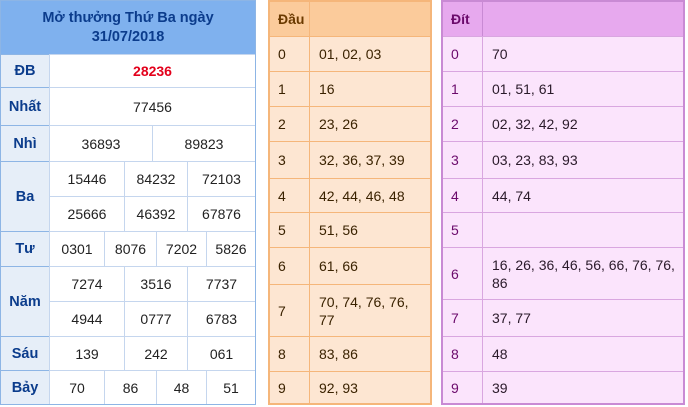 Image resolution: width=688 pixels, height=407 pixels. Describe the element at coordinates (582, 387) in the screenshot. I see `dit-value: 39` at that location.